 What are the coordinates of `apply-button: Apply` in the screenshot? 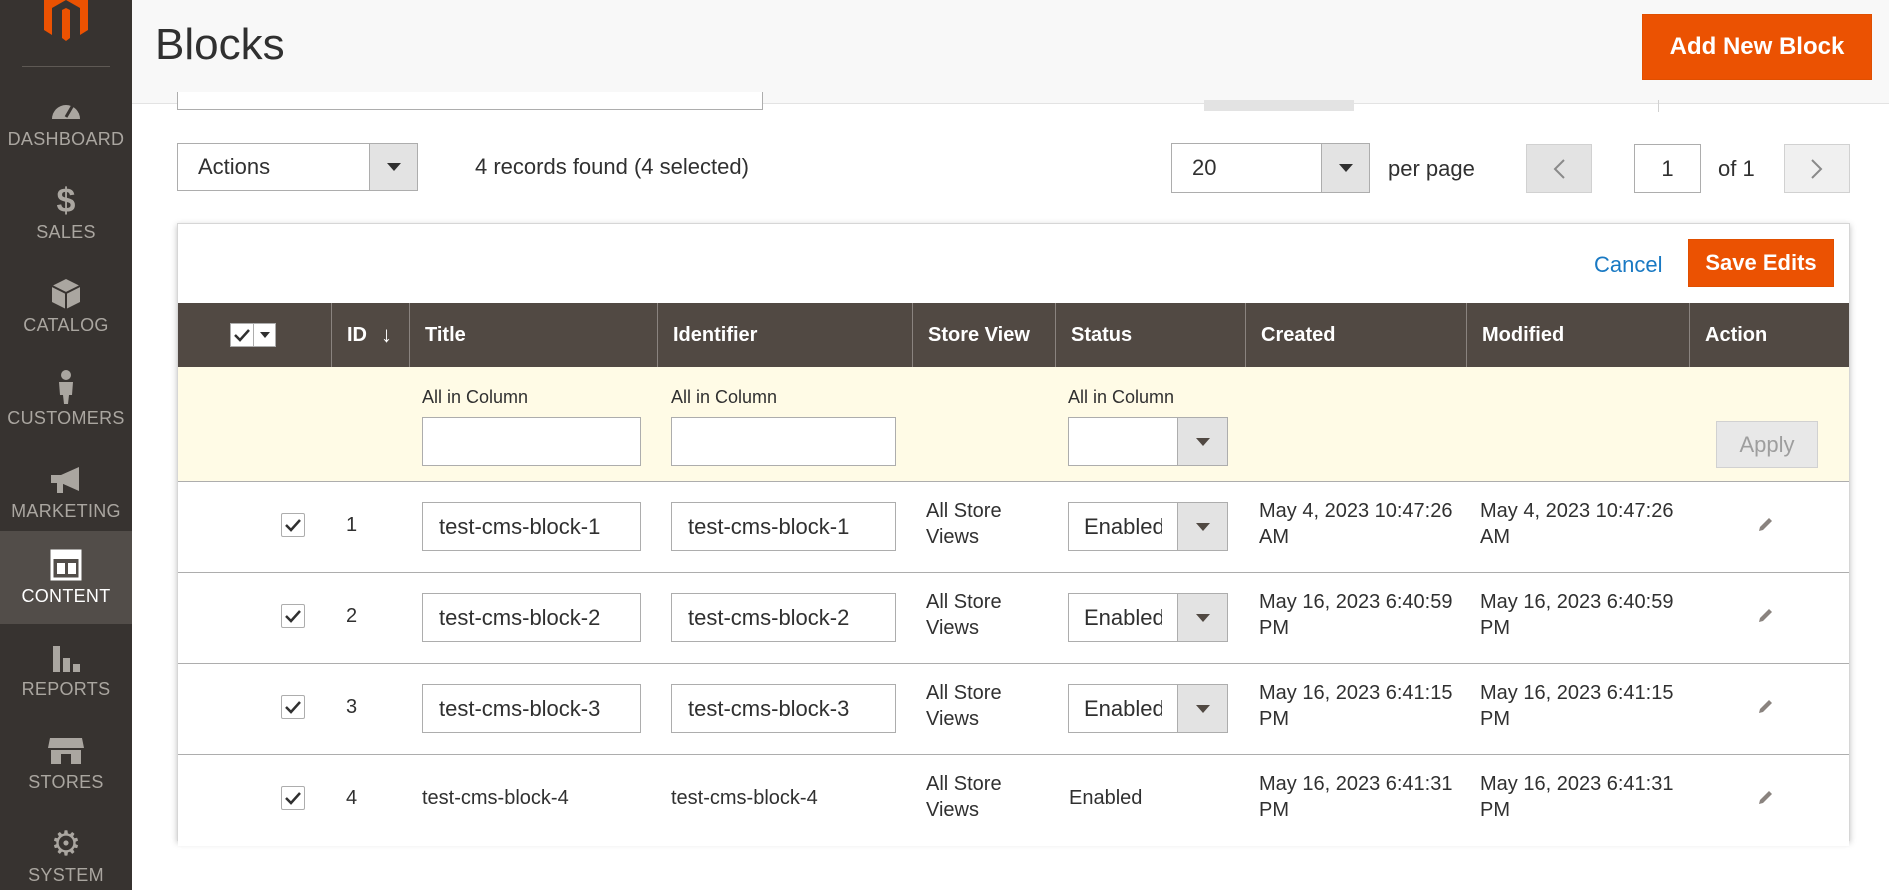 It's located at (1767, 444).